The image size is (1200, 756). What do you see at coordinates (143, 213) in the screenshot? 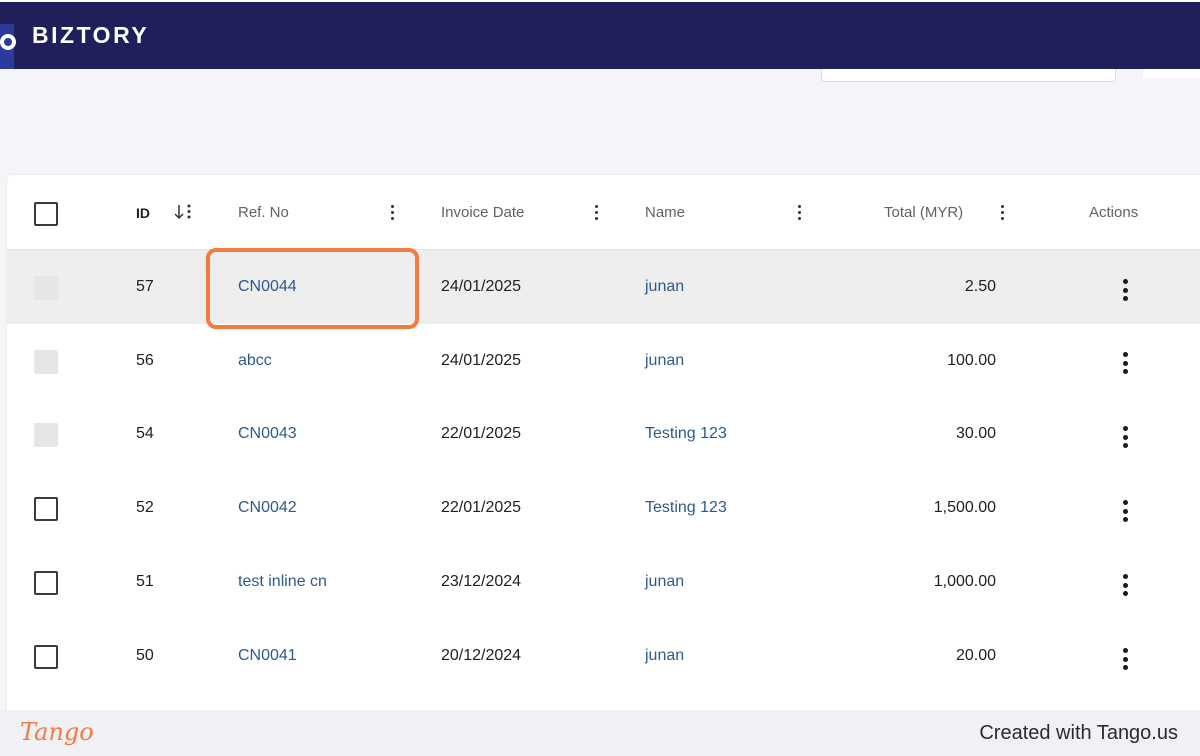
I see `column-header-id: ID` at bounding box center [143, 213].